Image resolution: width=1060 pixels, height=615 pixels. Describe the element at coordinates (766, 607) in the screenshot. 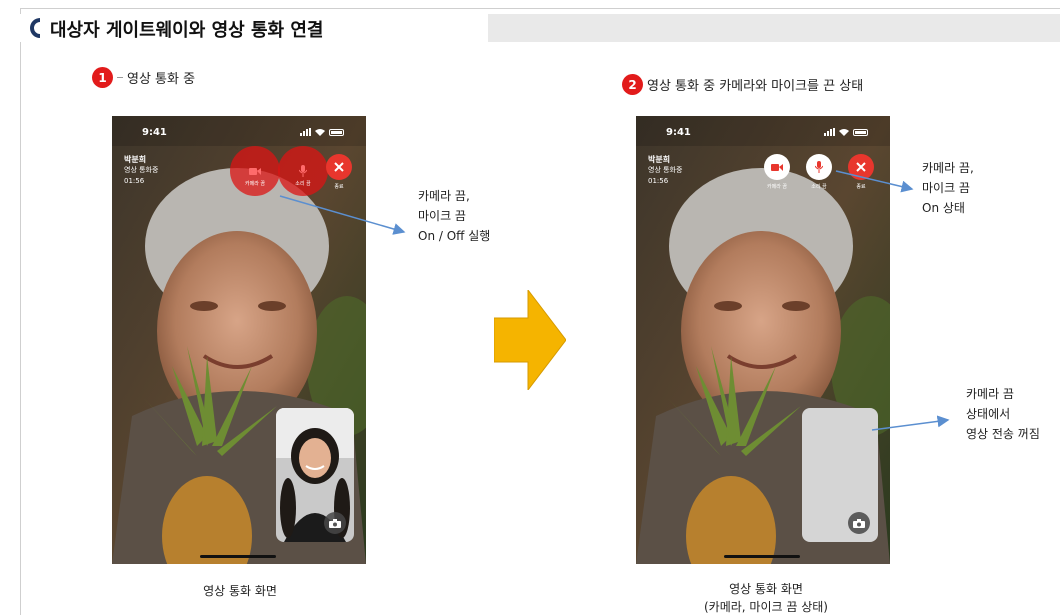

I see `caption-line: (카메라, 마이크 끔 상태)` at that location.